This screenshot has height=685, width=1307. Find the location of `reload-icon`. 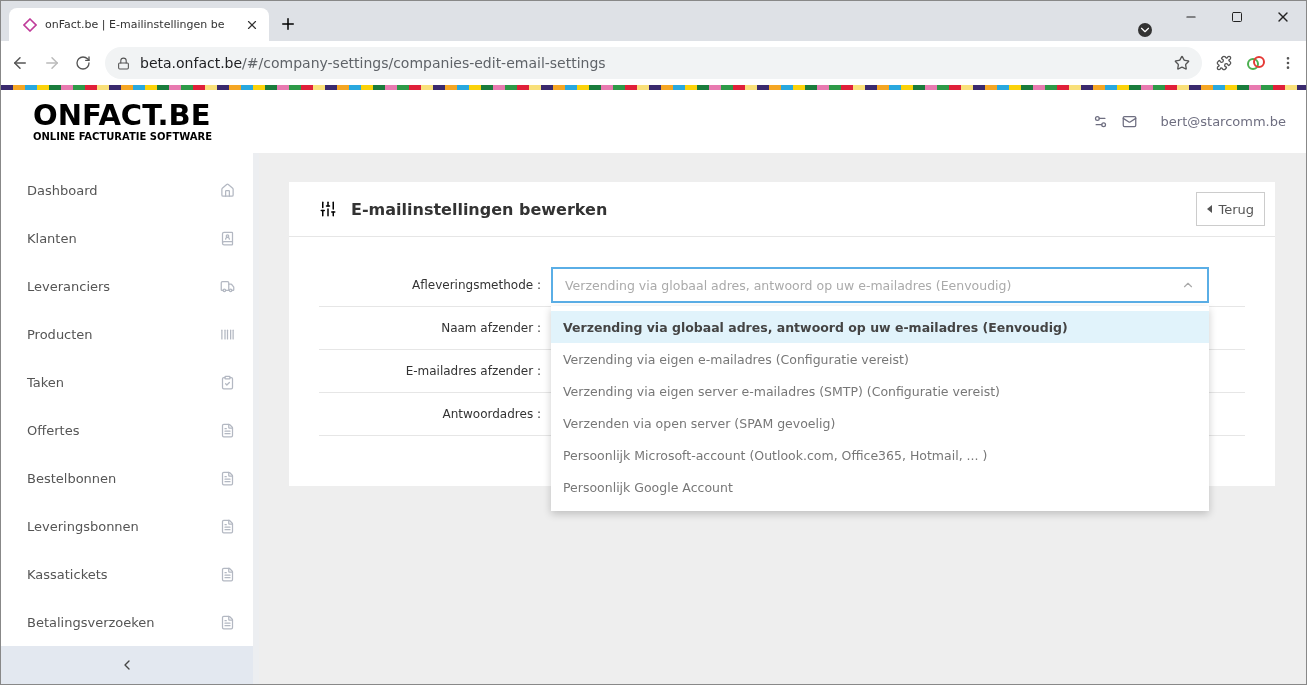

reload-icon is located at coordinates (83, 63).